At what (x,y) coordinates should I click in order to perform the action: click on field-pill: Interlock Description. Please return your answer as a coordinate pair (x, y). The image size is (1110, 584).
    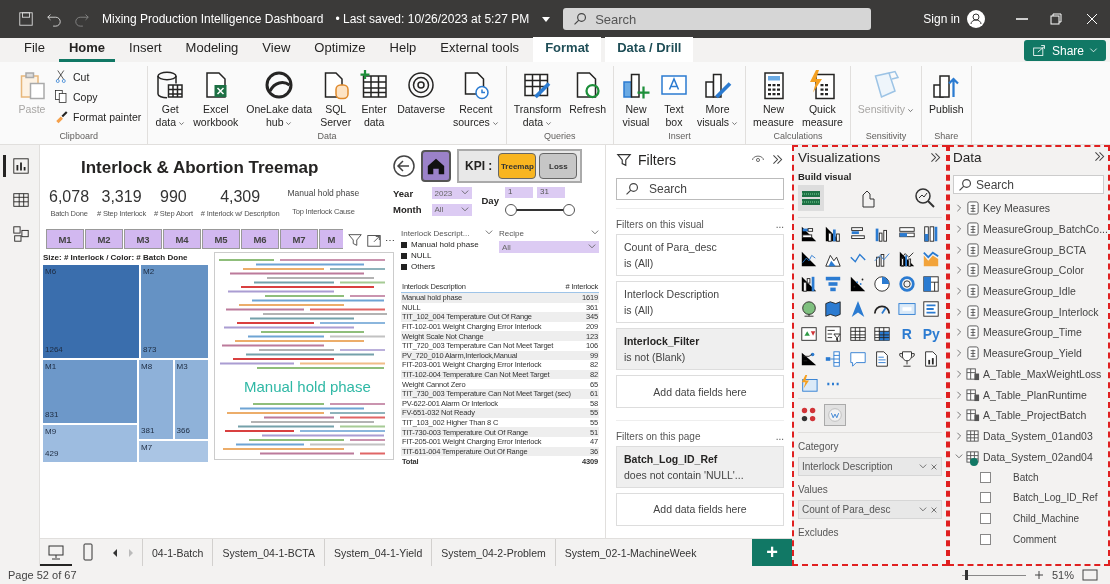
    Looking at the image, I should click on (870, 466).